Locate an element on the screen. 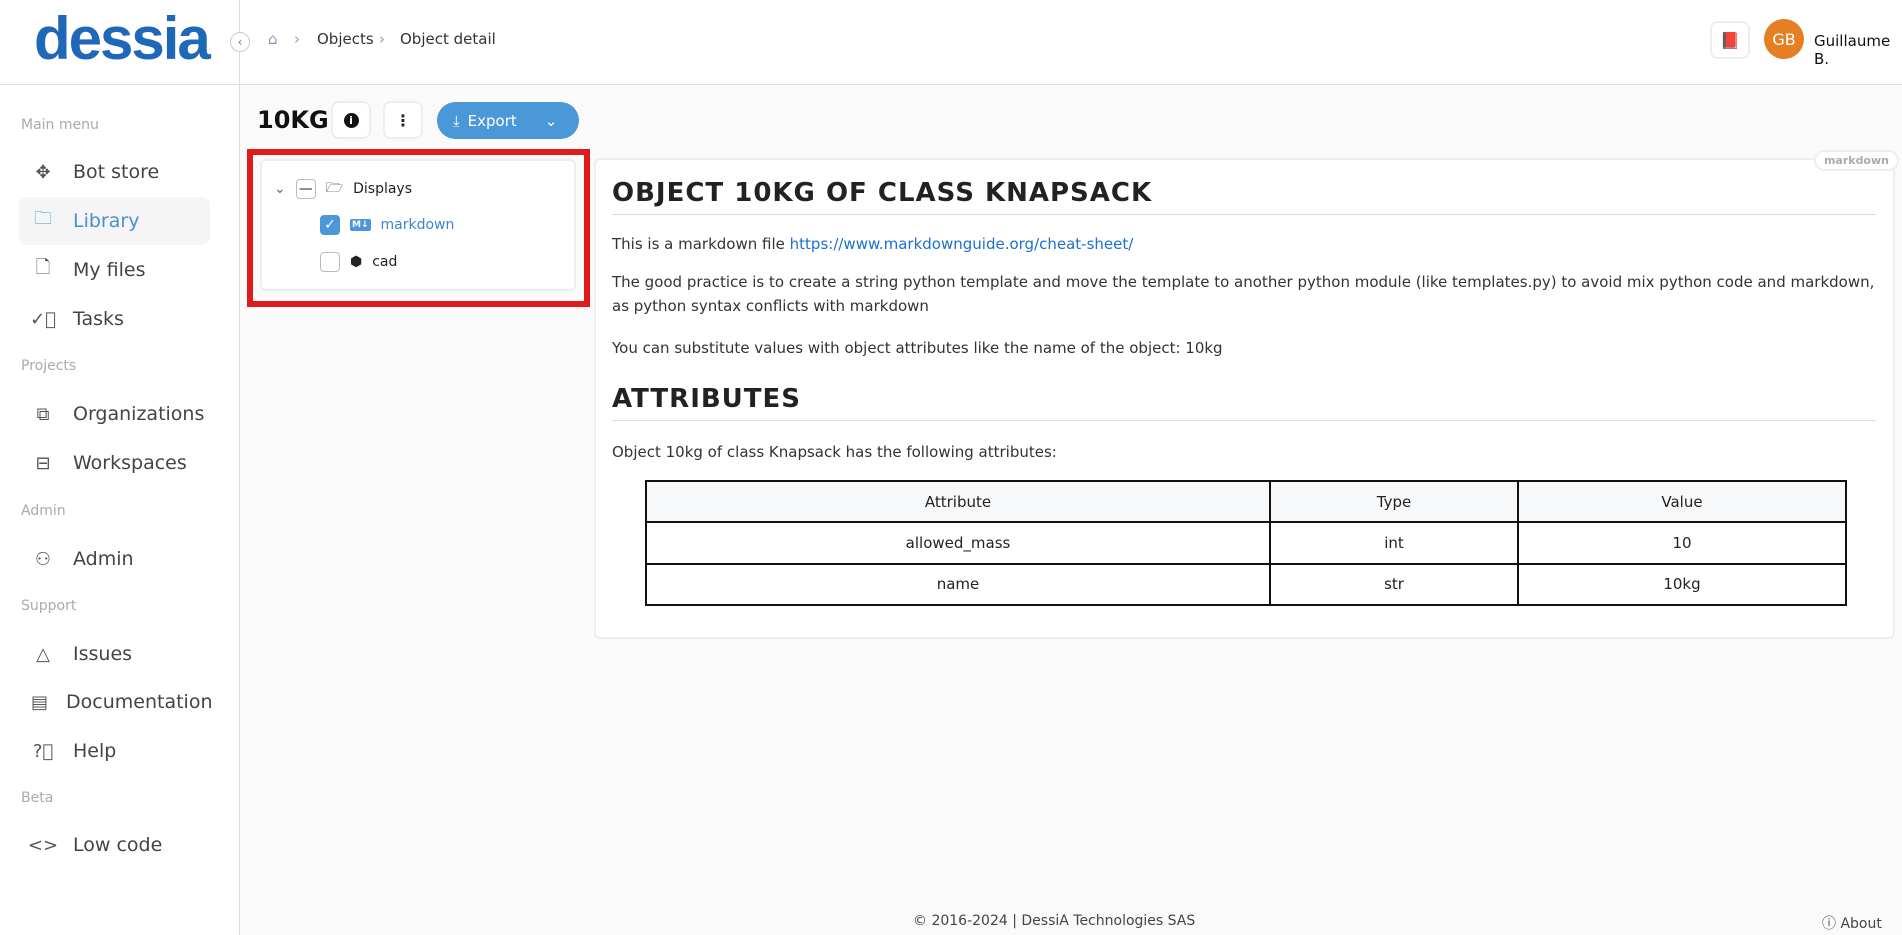  sidebar-item-low-code: <> Low code is located at coordinates (114, 845).